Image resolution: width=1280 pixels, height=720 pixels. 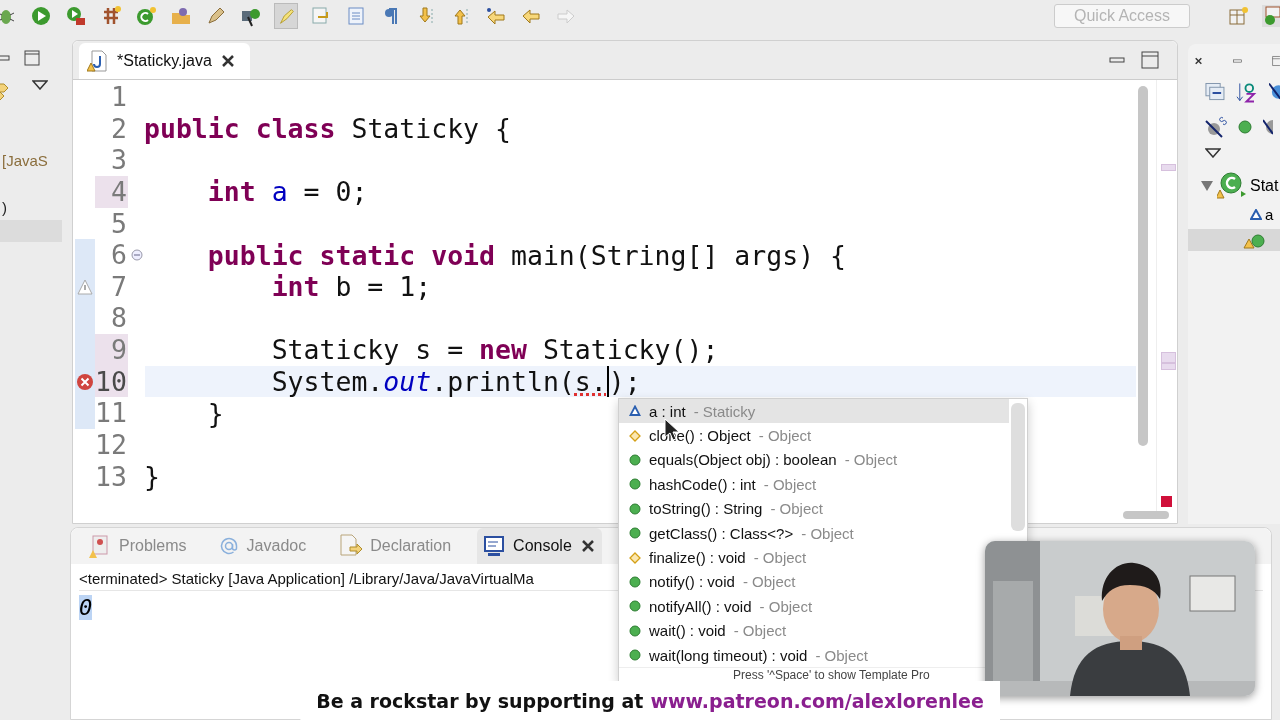 I want to click on completion-item: equals(Object obj) : boolean - Object, so click(x=758, y=460).